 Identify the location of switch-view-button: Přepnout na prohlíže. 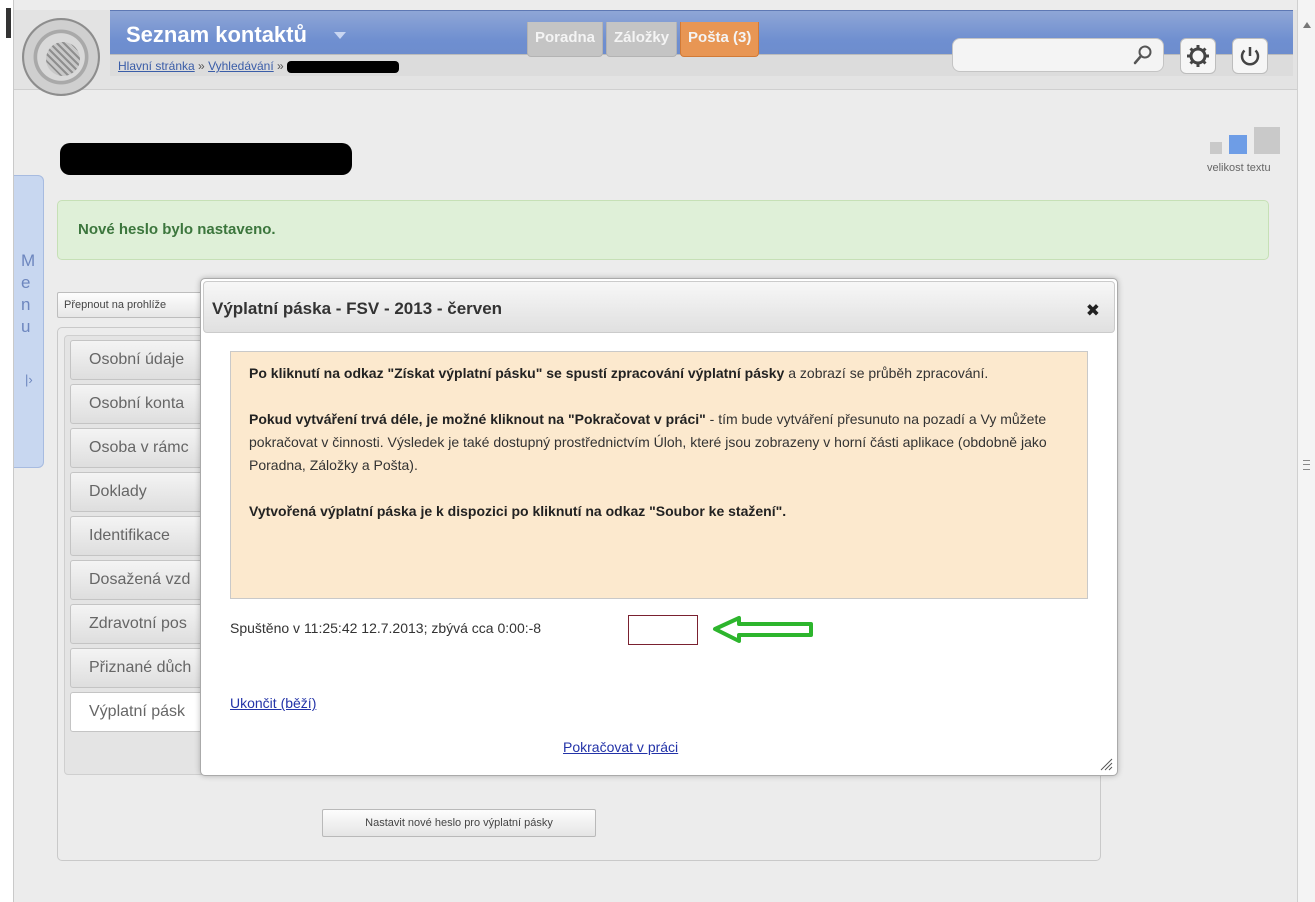
(137, 305).